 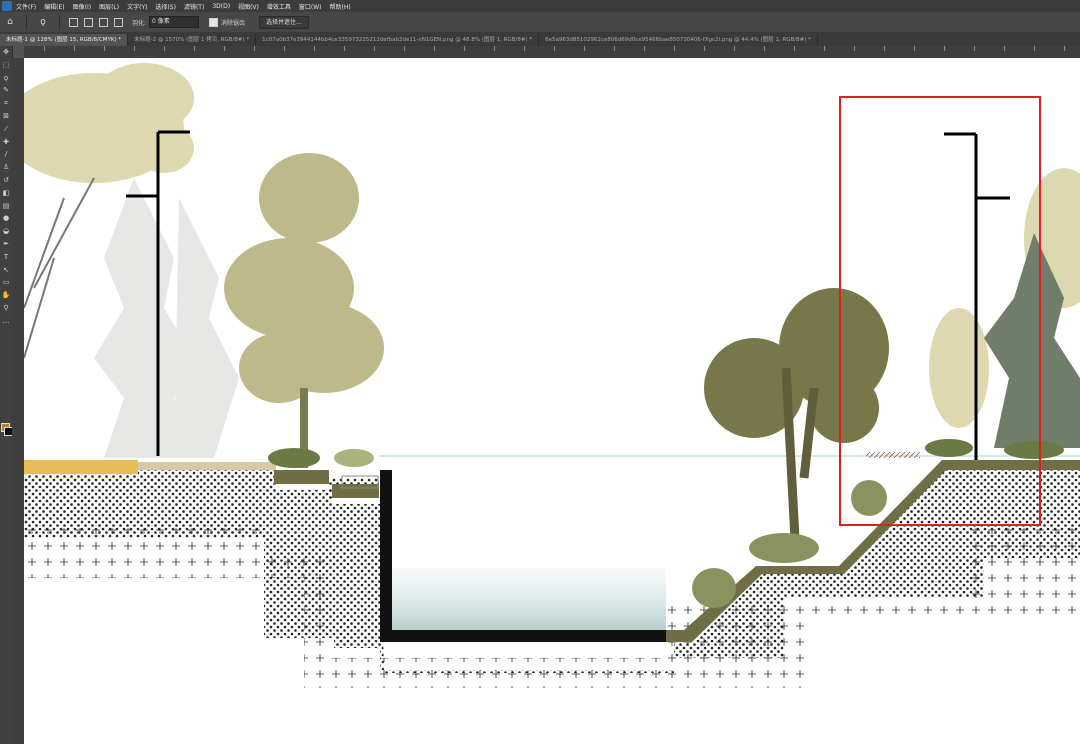 What do you see at coordinates (165, 6) in the screenshot?
I see `menu-select: 选择(S)` at bounding box center [165, 6].